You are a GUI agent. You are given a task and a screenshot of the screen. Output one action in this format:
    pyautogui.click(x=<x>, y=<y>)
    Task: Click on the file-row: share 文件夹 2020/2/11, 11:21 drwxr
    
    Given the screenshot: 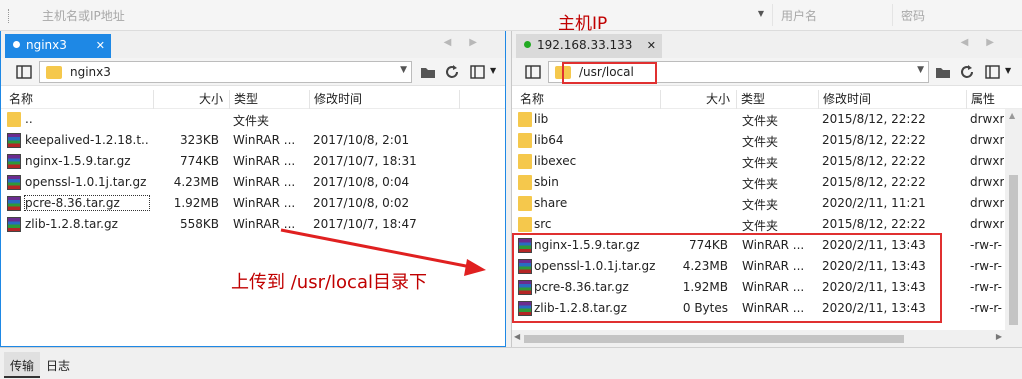 What is the action you would take?
    pyautogui.click(x=767, y=203)
    